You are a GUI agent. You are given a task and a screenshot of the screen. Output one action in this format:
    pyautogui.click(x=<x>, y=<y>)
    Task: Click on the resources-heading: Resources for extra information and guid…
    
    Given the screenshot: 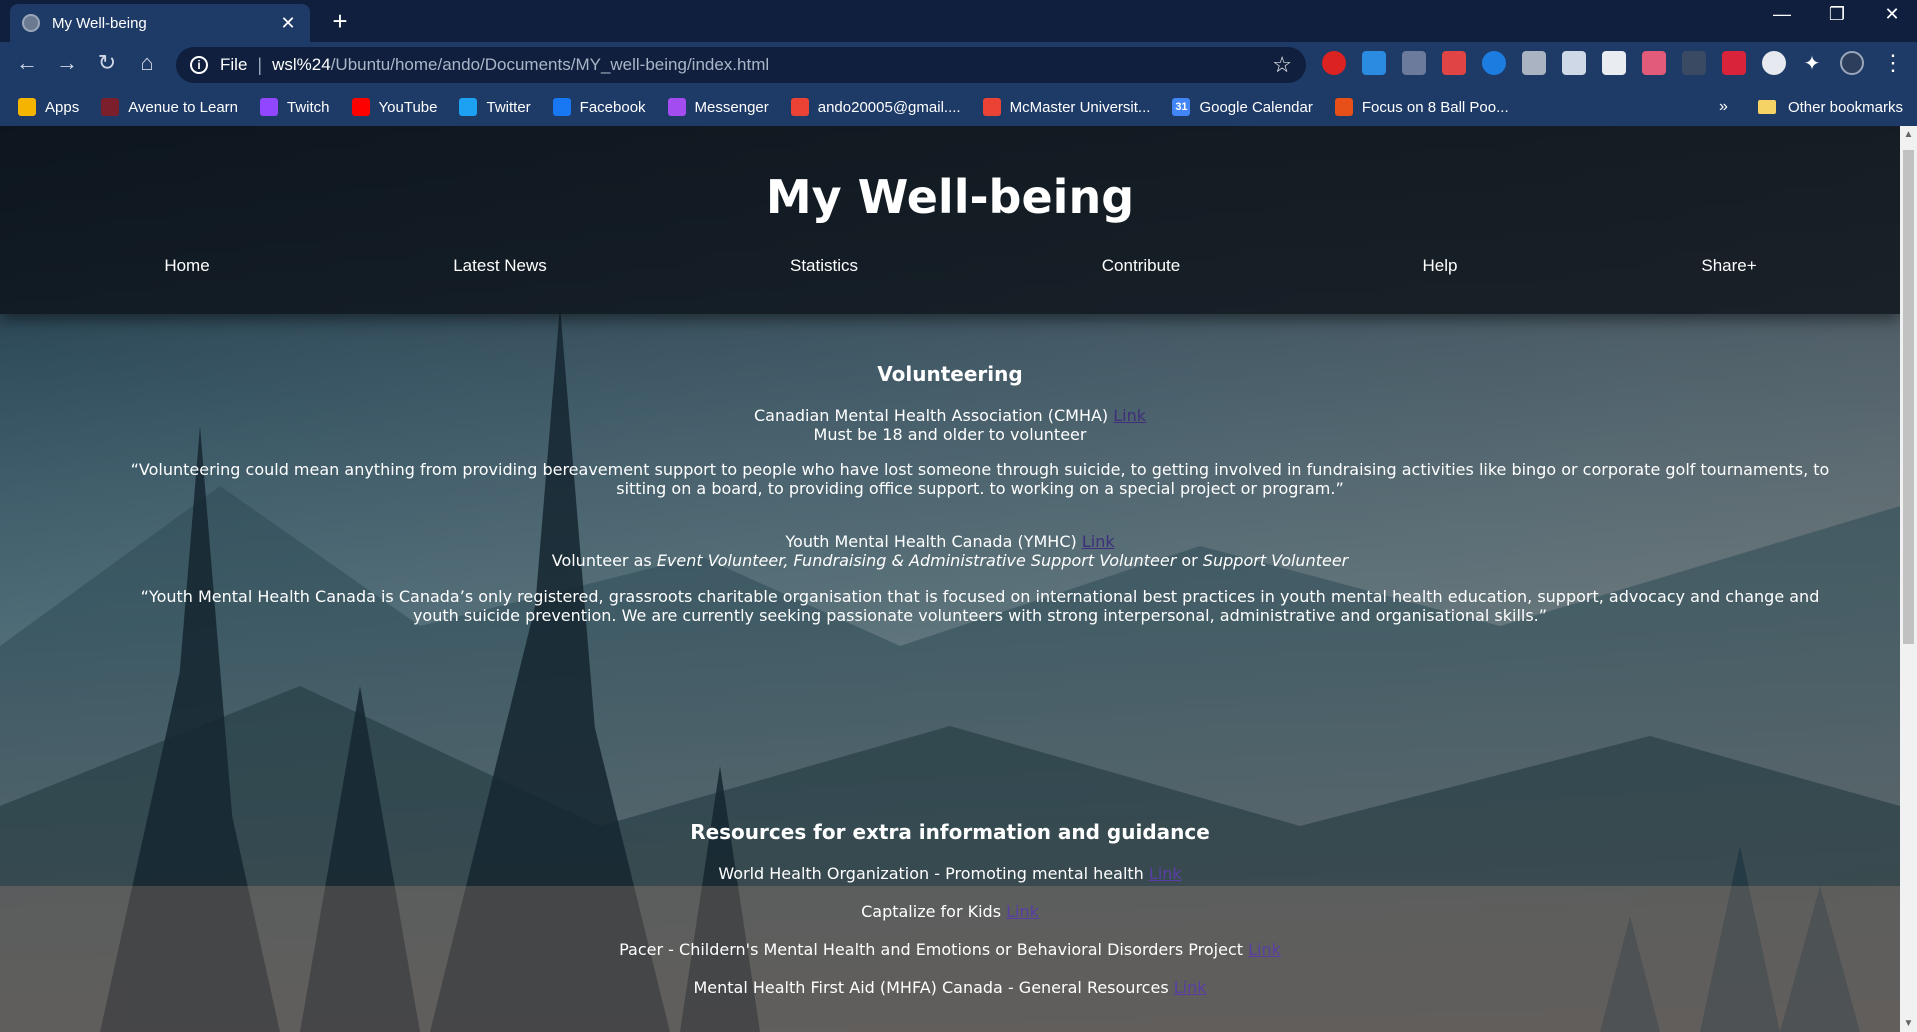 What is the action you would take?
    pyautogui.click(x=950, y=832)
    